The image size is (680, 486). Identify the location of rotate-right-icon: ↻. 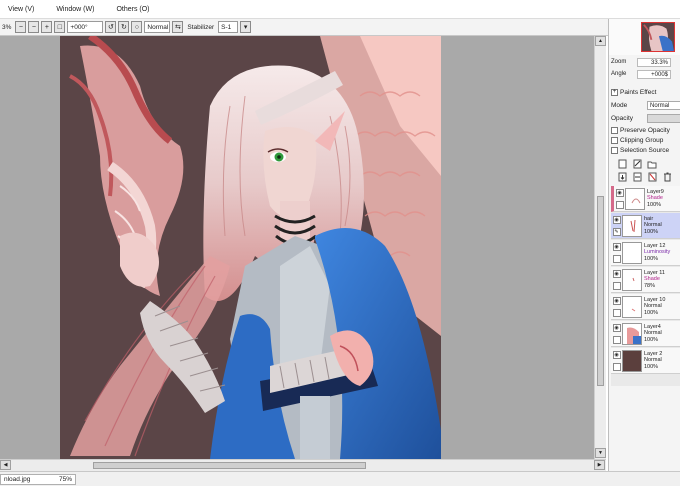
(124, 27).